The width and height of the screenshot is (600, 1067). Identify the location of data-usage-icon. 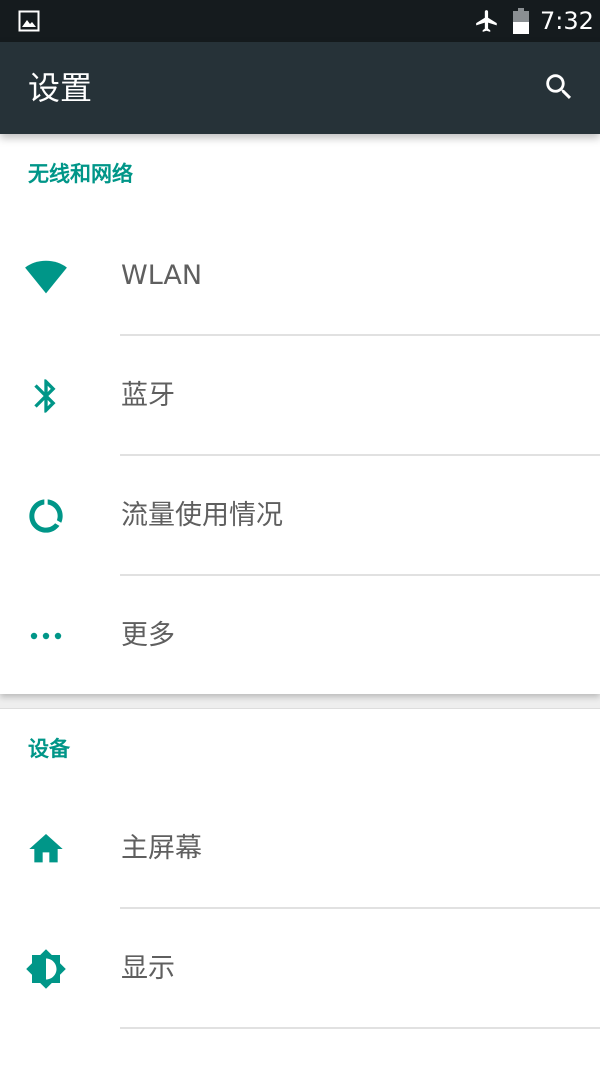
(46, 516).